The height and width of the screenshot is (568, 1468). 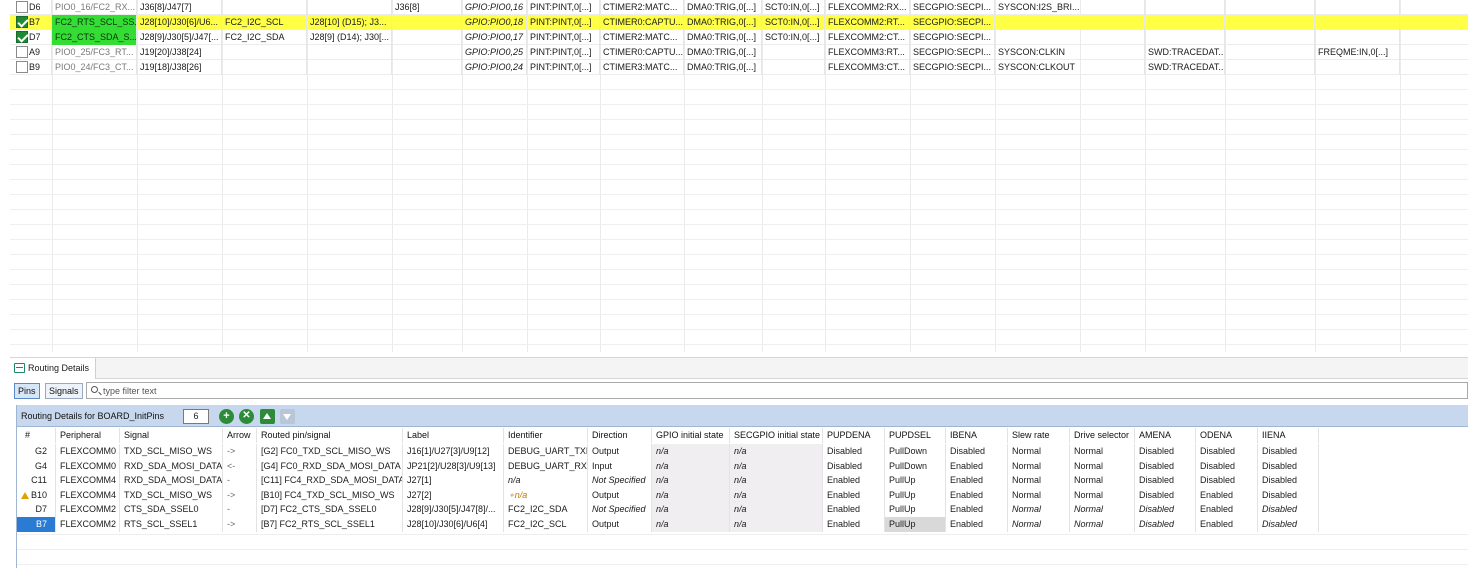 I want to click on column-header: Drive selector, so click(x=1102, y=435).